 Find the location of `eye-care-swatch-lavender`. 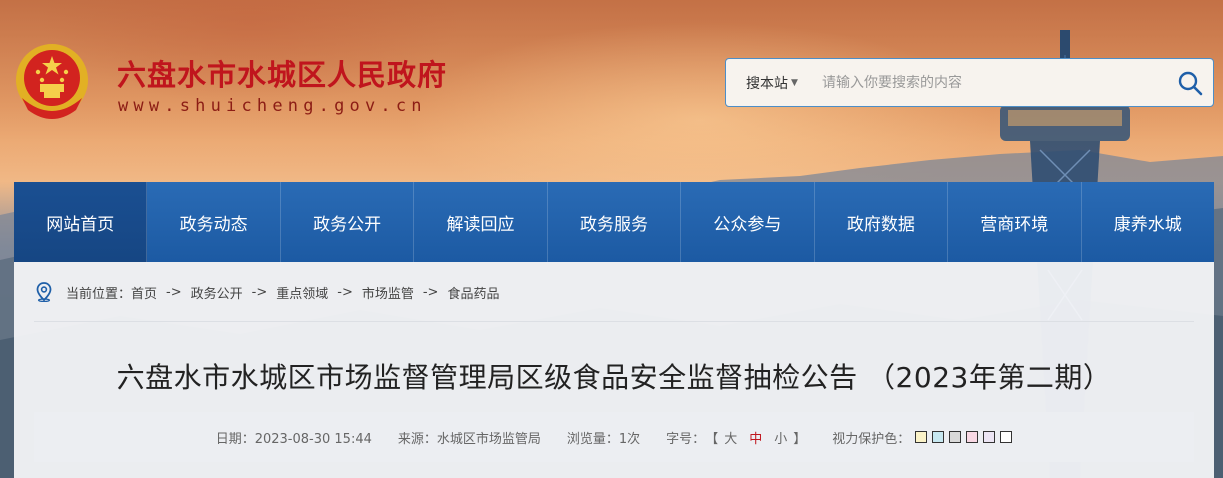

eye-care-swatch-lavender is located at coordinates (989, 437).